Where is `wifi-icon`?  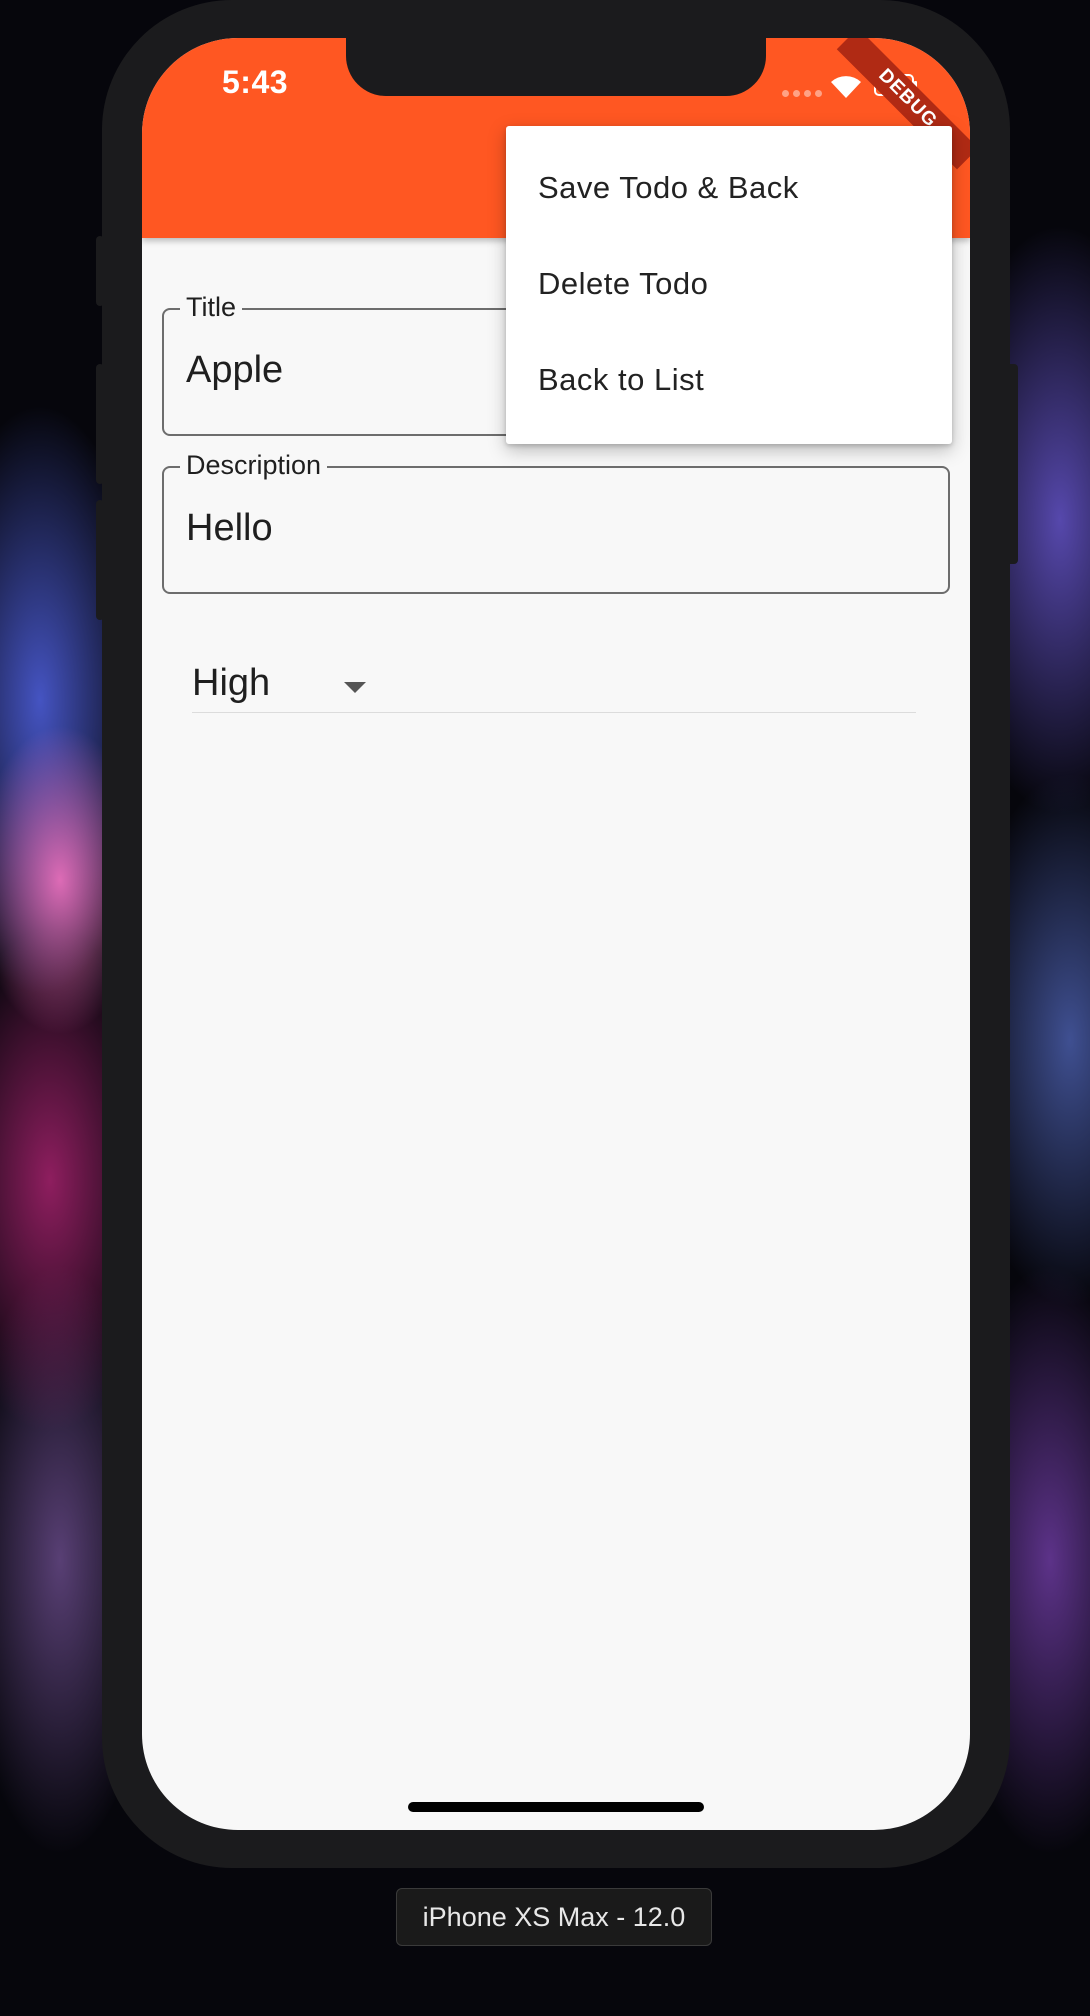
wifi-icon is located at coordinates (846, 87).